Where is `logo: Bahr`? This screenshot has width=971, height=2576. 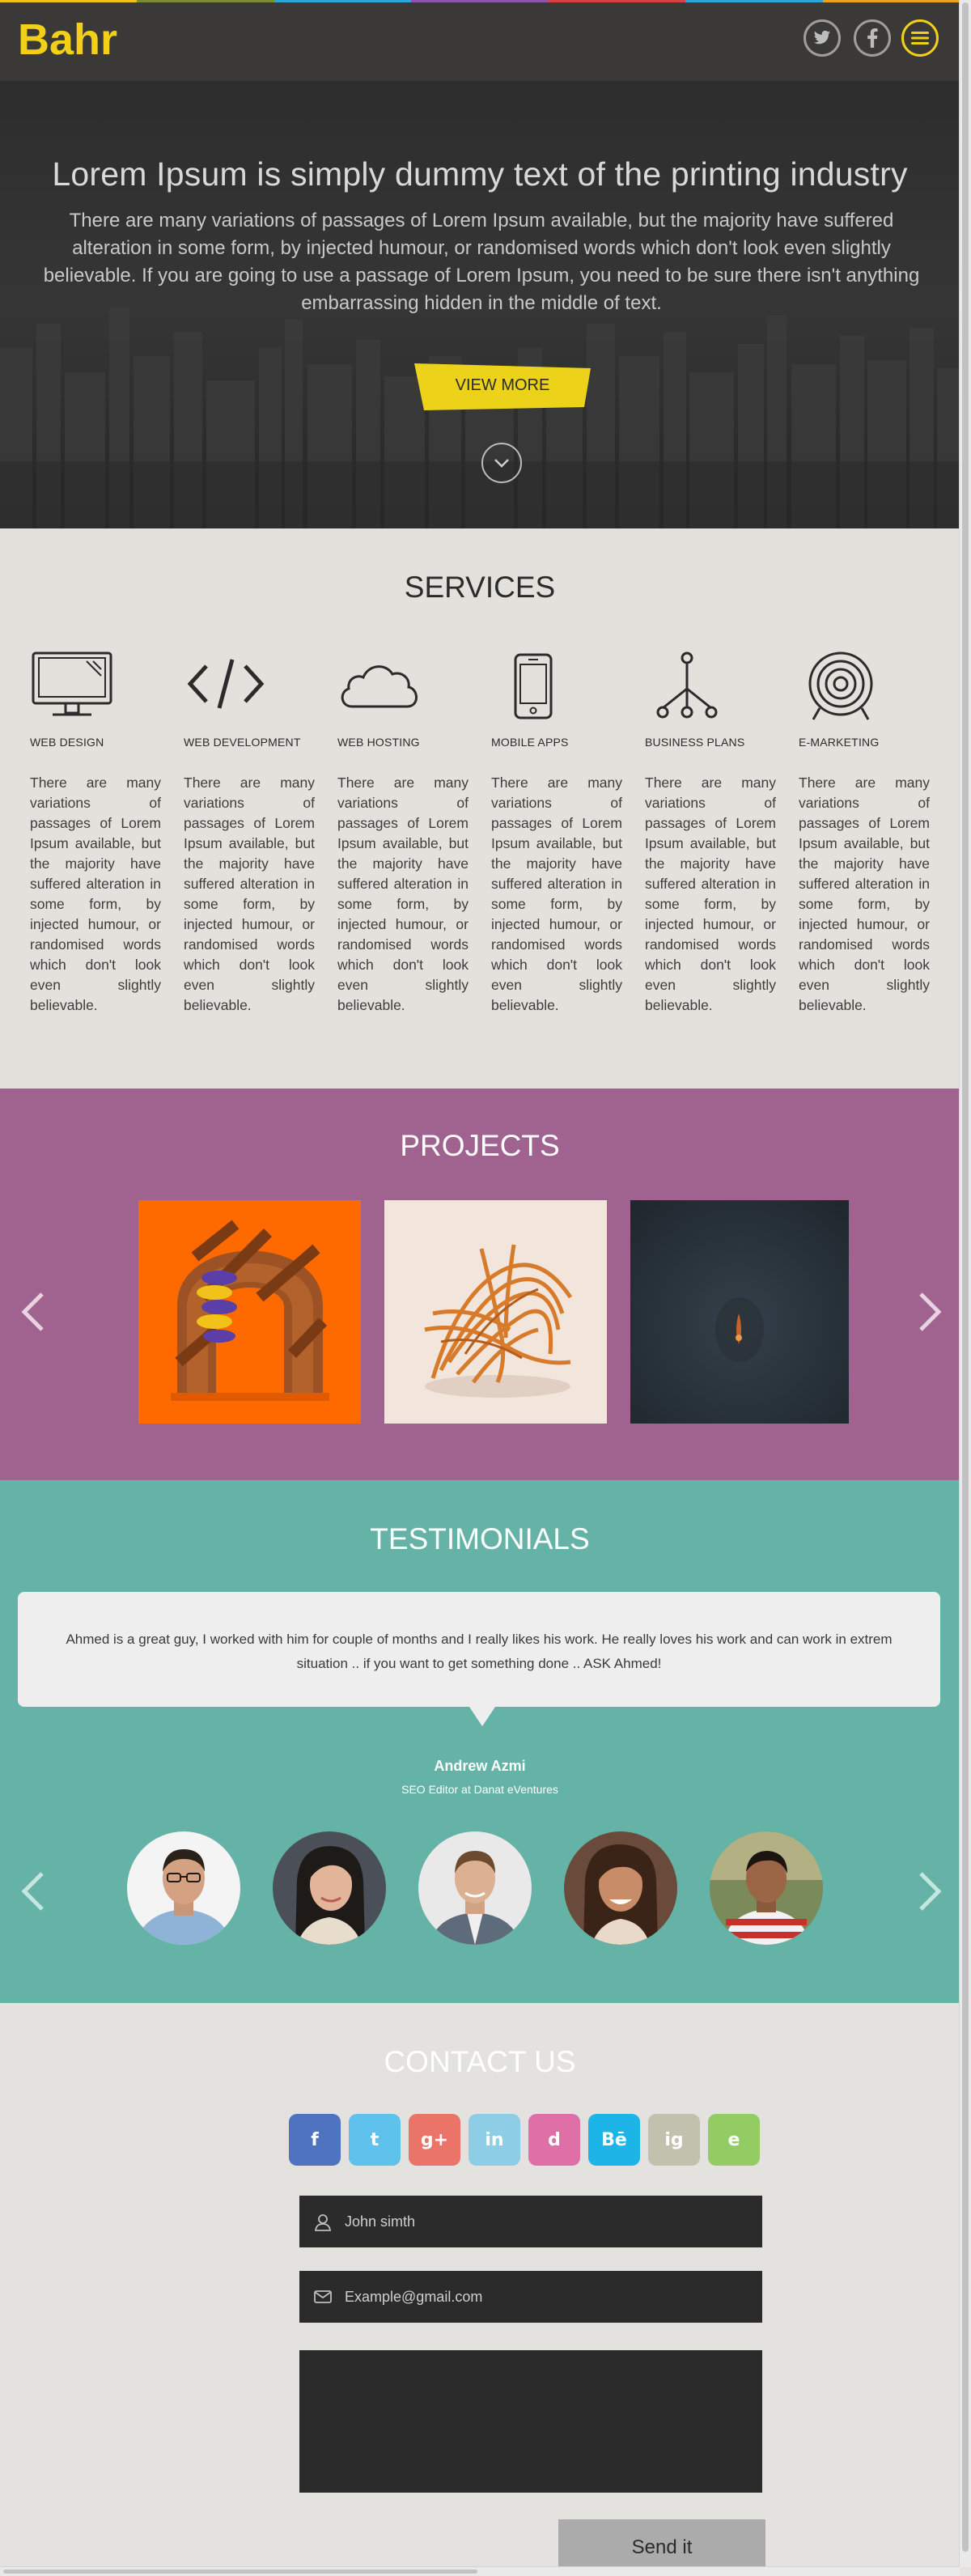
logo: Bahr is located at coordinates (68, 40).